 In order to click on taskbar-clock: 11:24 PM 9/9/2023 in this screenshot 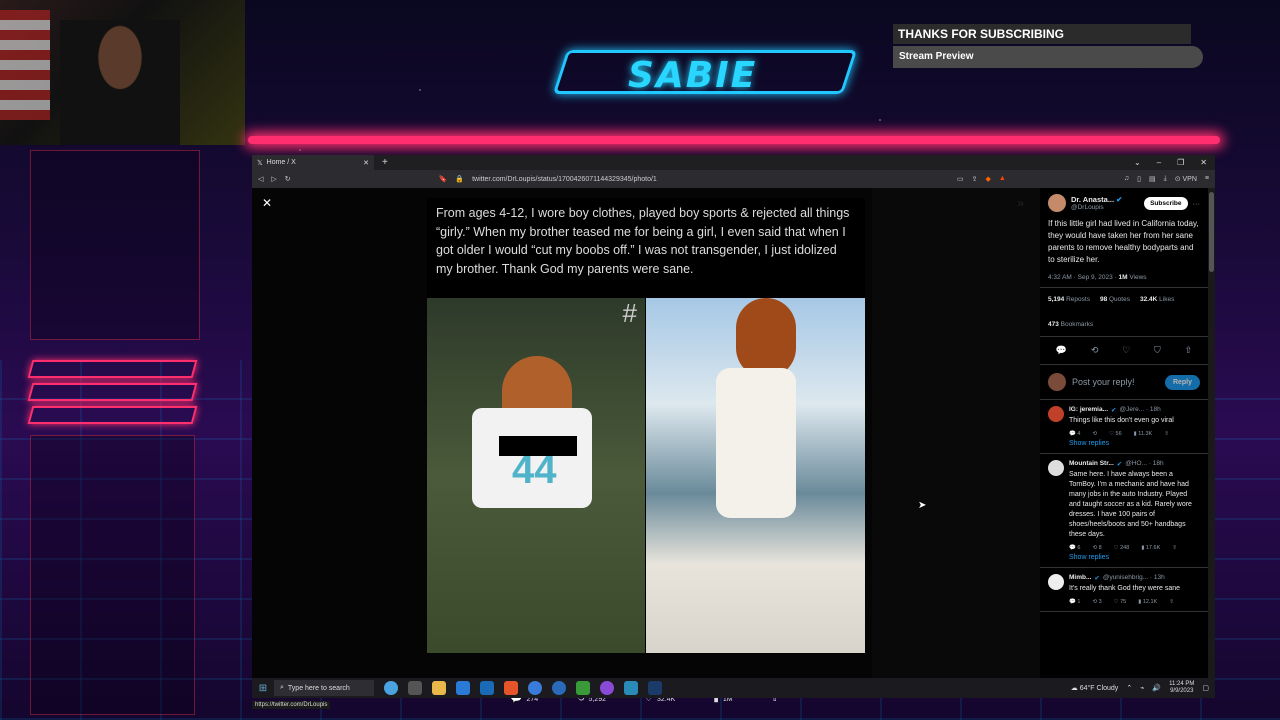, I will do `click(1181, 688)`.